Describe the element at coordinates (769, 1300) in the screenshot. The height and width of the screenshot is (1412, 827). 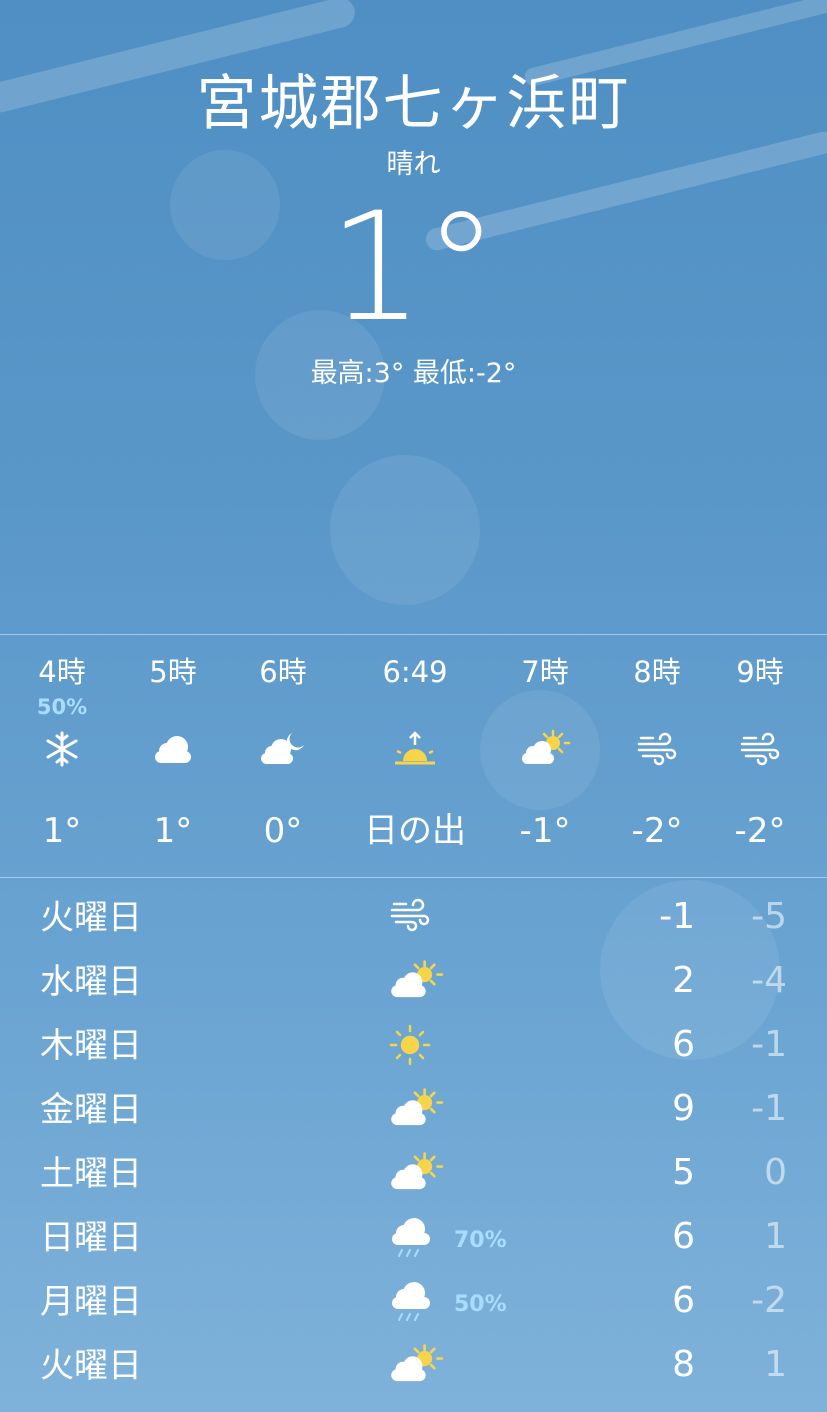
I see `low-temperature: -2` at that location.